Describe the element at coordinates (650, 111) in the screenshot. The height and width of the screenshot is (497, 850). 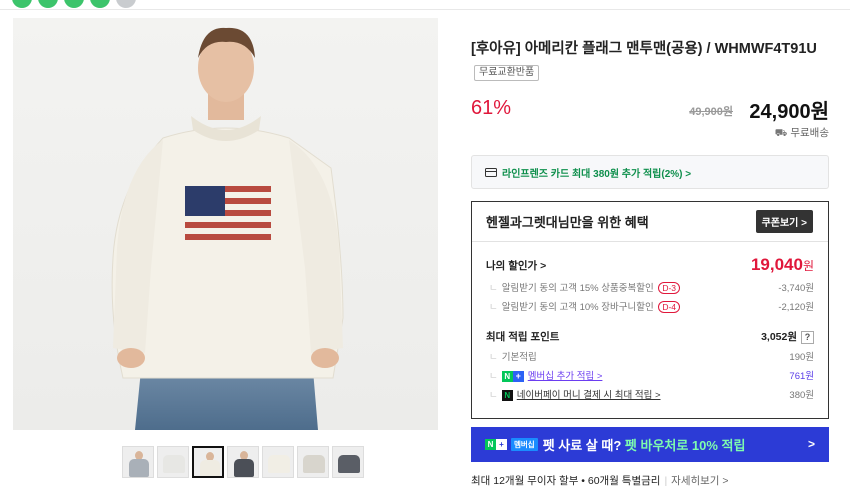
I see `price-row: 61% 49,900원 24,900원` at that location.